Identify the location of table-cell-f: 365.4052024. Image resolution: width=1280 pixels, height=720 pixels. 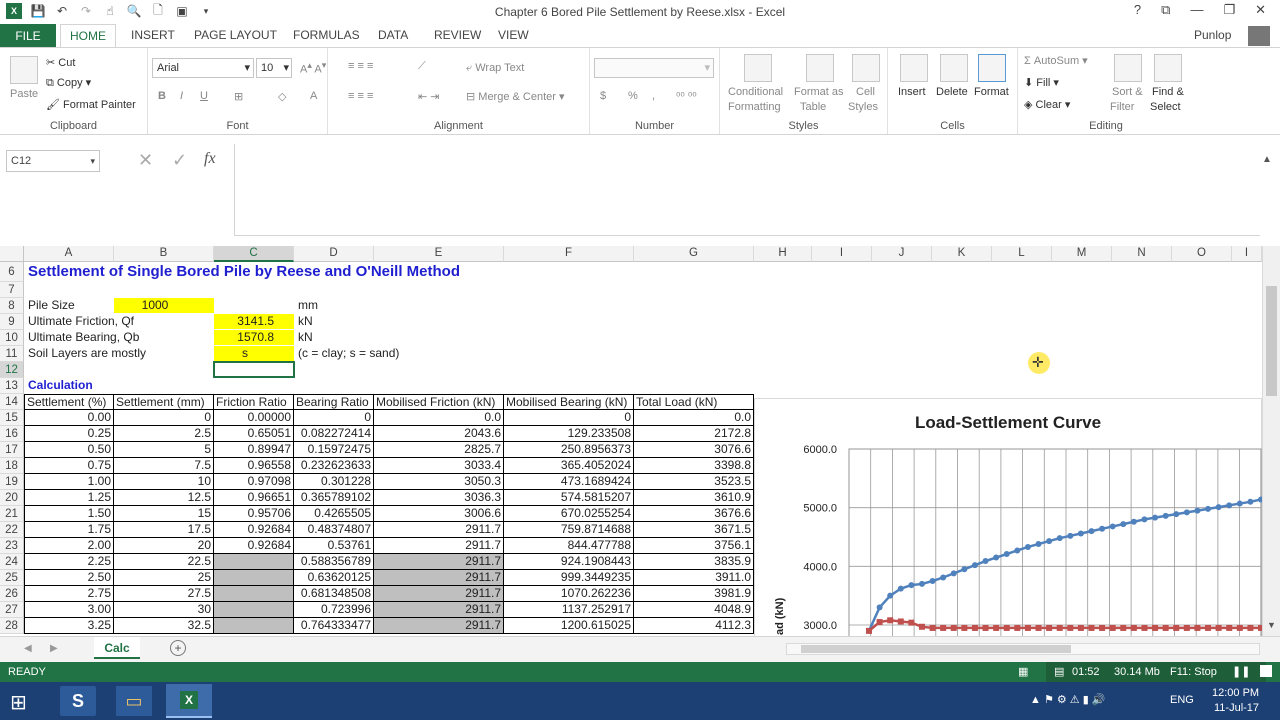
(569, 466).